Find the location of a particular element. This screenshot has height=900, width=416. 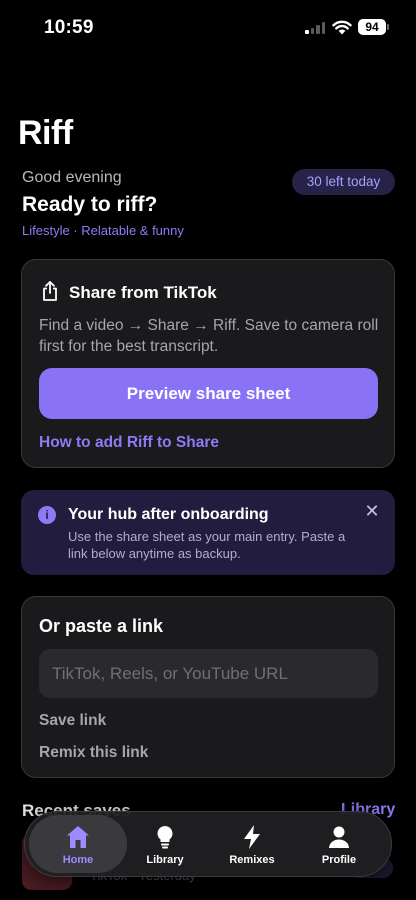

how-to-add-riff-link: How to add Riff to Share is located at coordinates (129, 443).